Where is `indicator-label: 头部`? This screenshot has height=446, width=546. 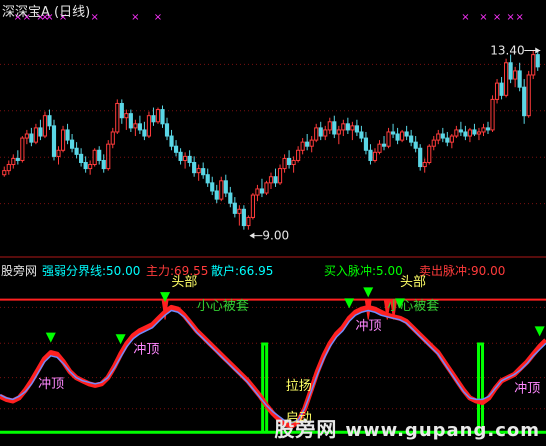
indicator-label: 头部 is located at coordinates (413, 282).